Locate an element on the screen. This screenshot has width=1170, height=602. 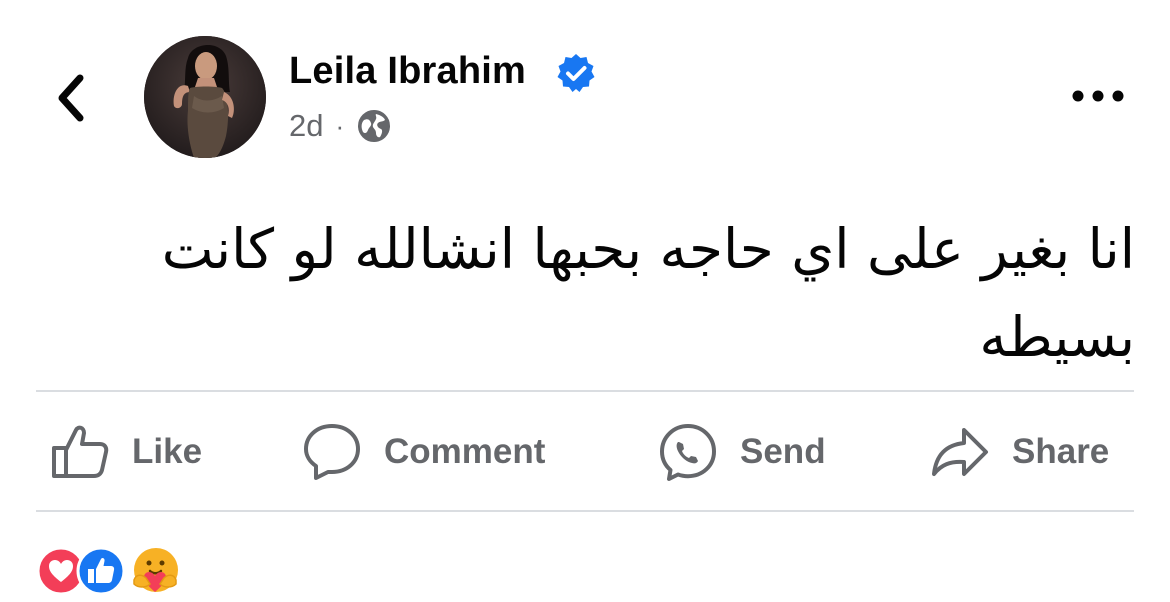
more-options-button is located at coordinates (1098, 96).